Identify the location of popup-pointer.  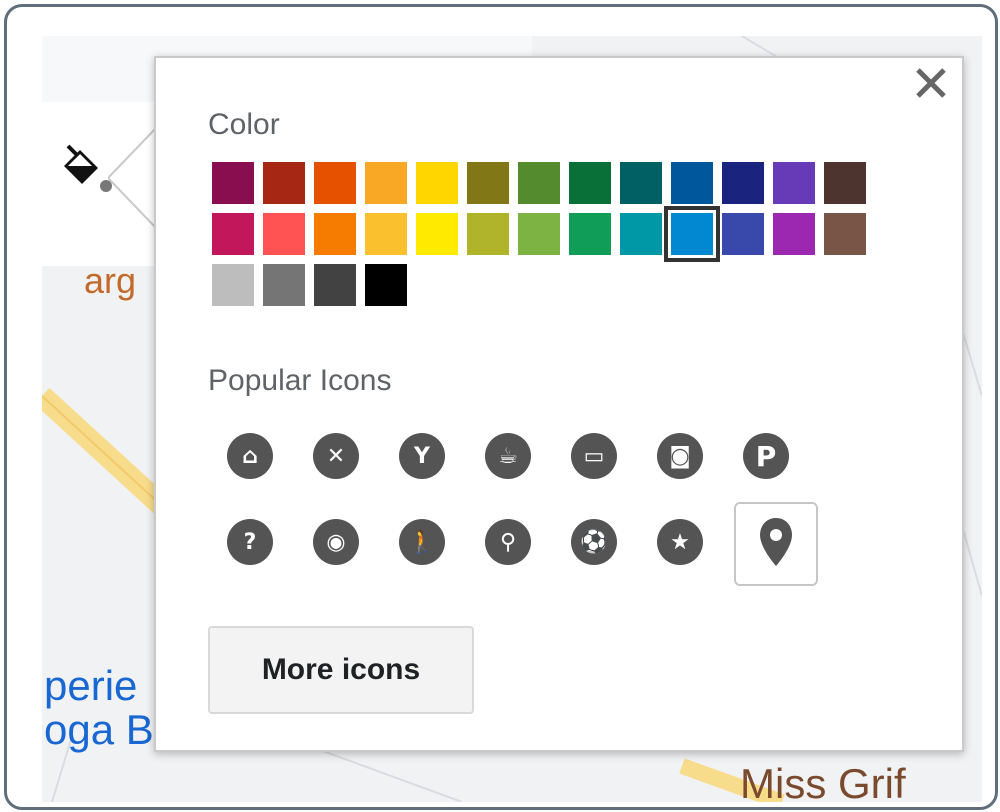
(132, 178).